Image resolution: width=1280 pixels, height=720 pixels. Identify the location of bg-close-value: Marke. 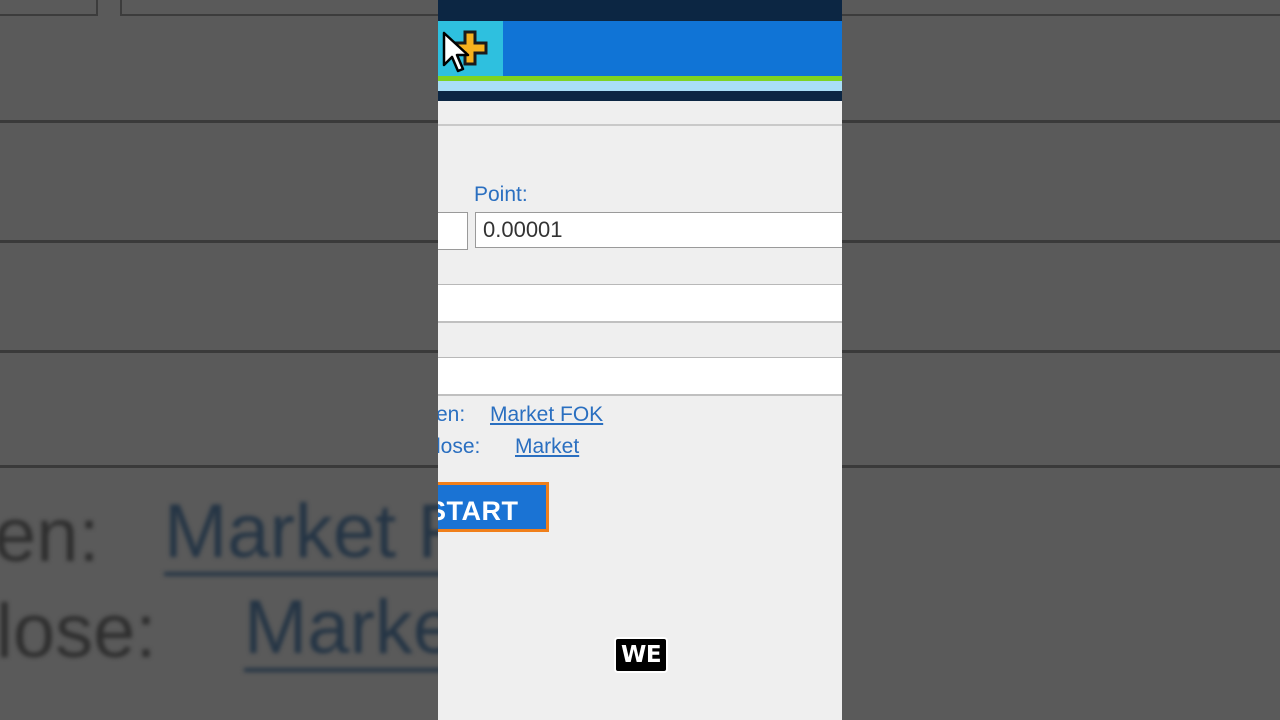
(350, 628).